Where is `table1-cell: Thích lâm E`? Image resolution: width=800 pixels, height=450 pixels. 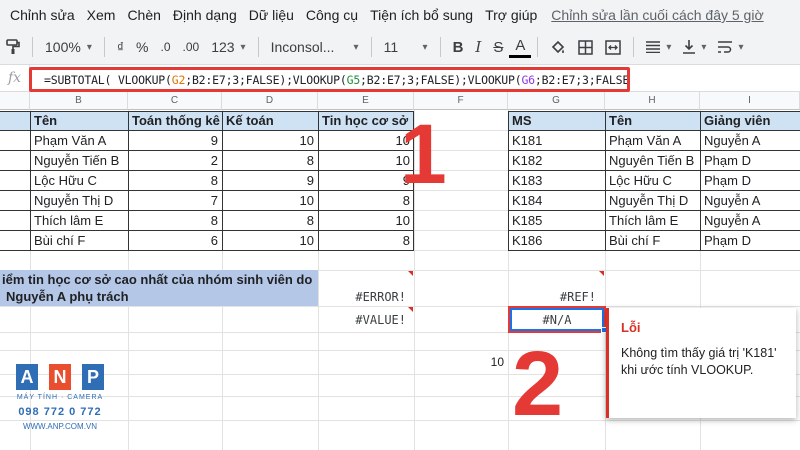 table1-cell: Thích lâm E is located at coordinates (79, 220).